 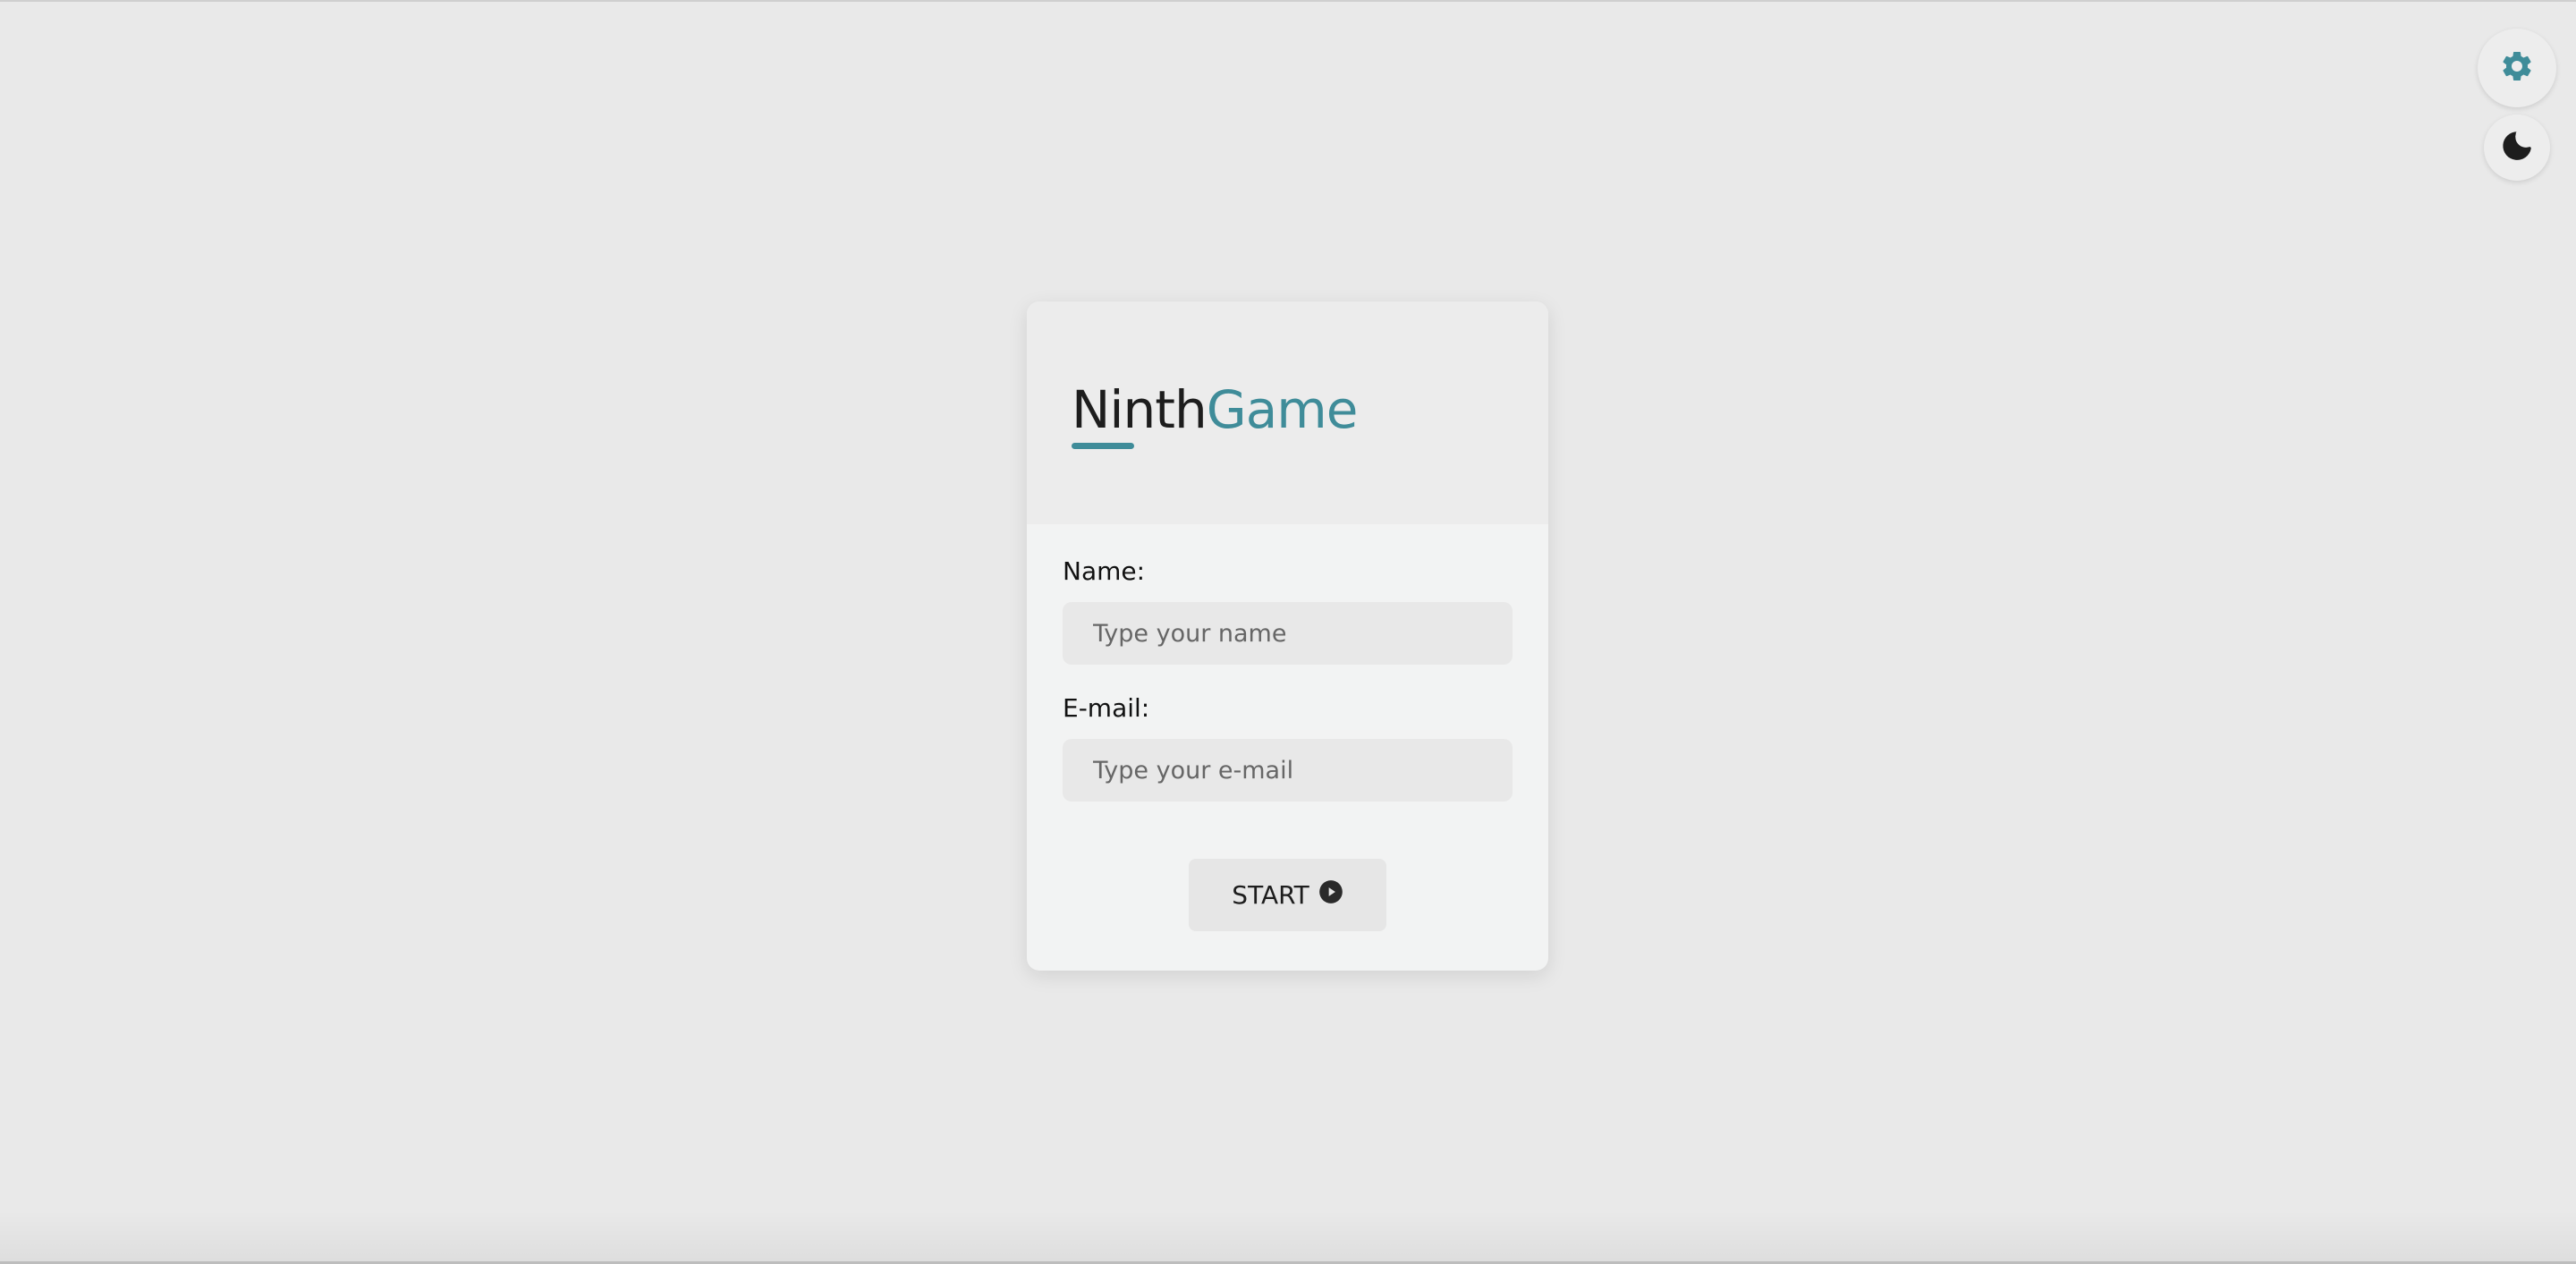 I want to click on moon-icon, so click(x=2517, y=147).